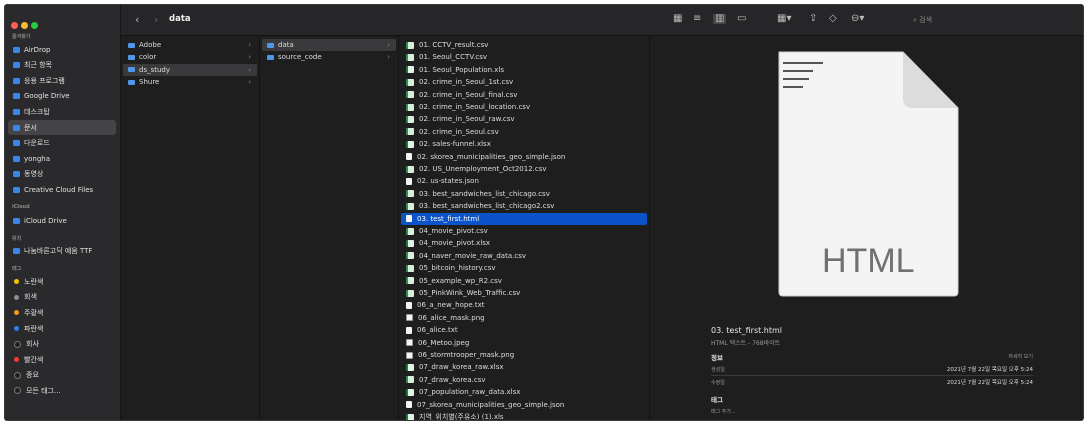 The width and height of the screenshot is (1088, 427). What do you see at coordinates (524, 70) in the screenshot?
I see `file-row: 01. Seoul_Population.xls` at bounding box center [524, 70].